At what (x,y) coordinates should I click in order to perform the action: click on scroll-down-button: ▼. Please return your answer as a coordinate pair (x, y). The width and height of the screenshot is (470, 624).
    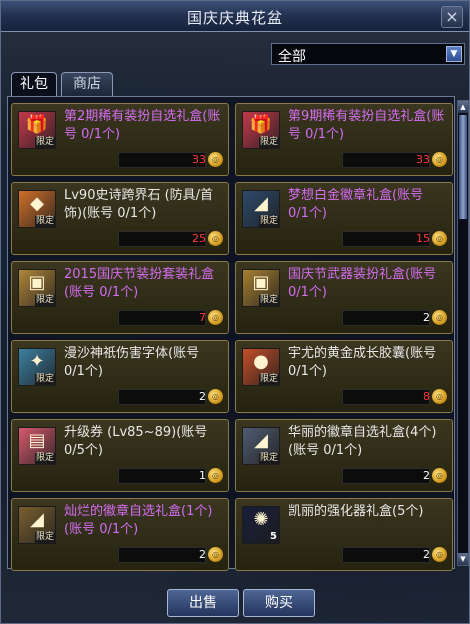
    Looking at the image, I should click on (463, 559).